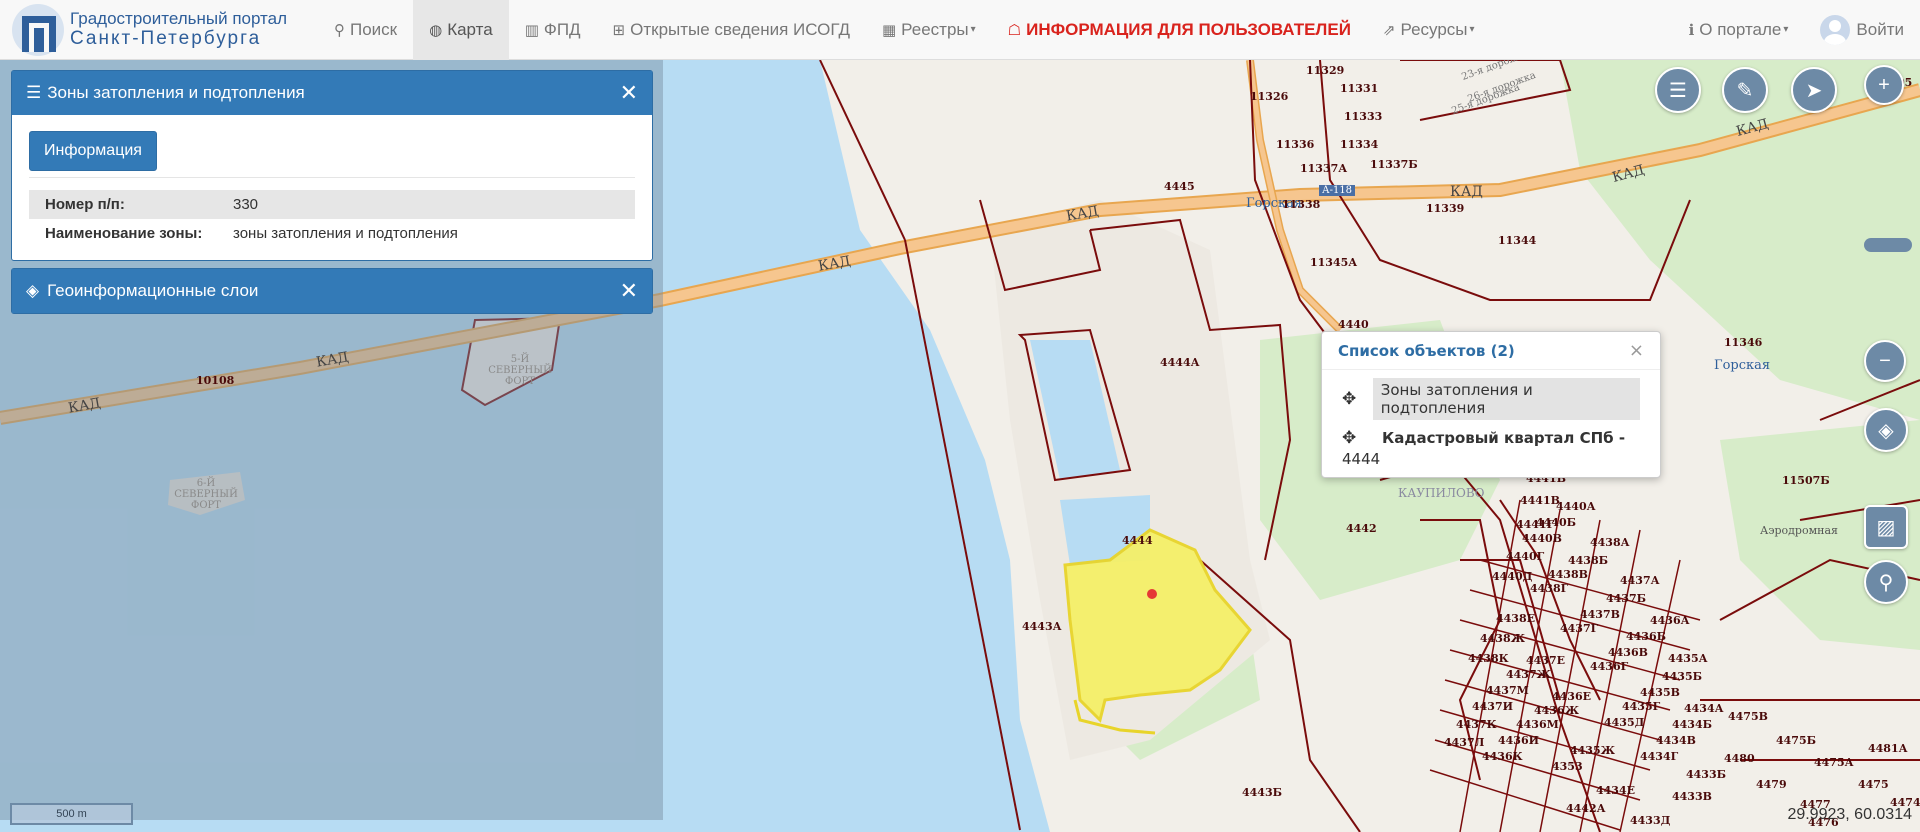 This screenshot has height=832, width=1920. What do you see at coordinates (85, 204) in the screenshot?
I see `attr-key: Номер п/п:` at bounding box center [85, 204].